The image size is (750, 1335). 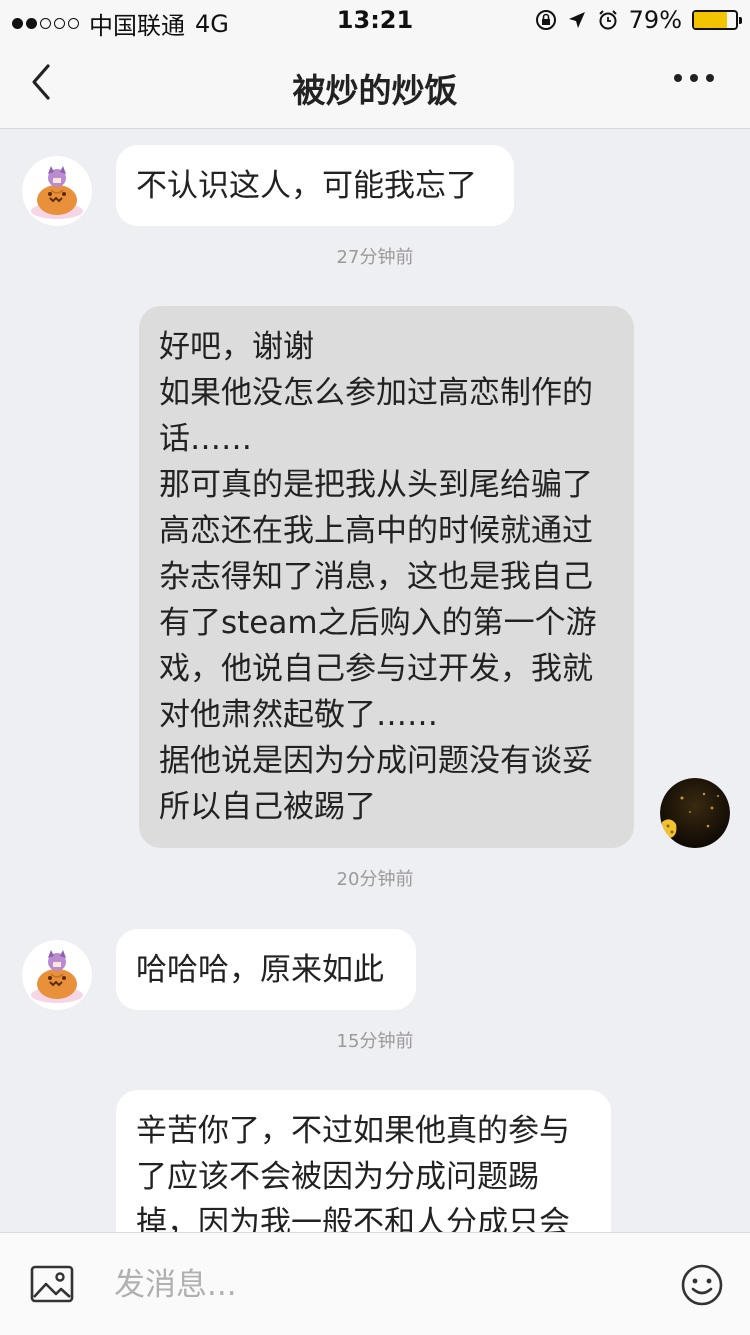 I want to click on nav-bar: 被炒的炒饭, so click(x=375, y=84).